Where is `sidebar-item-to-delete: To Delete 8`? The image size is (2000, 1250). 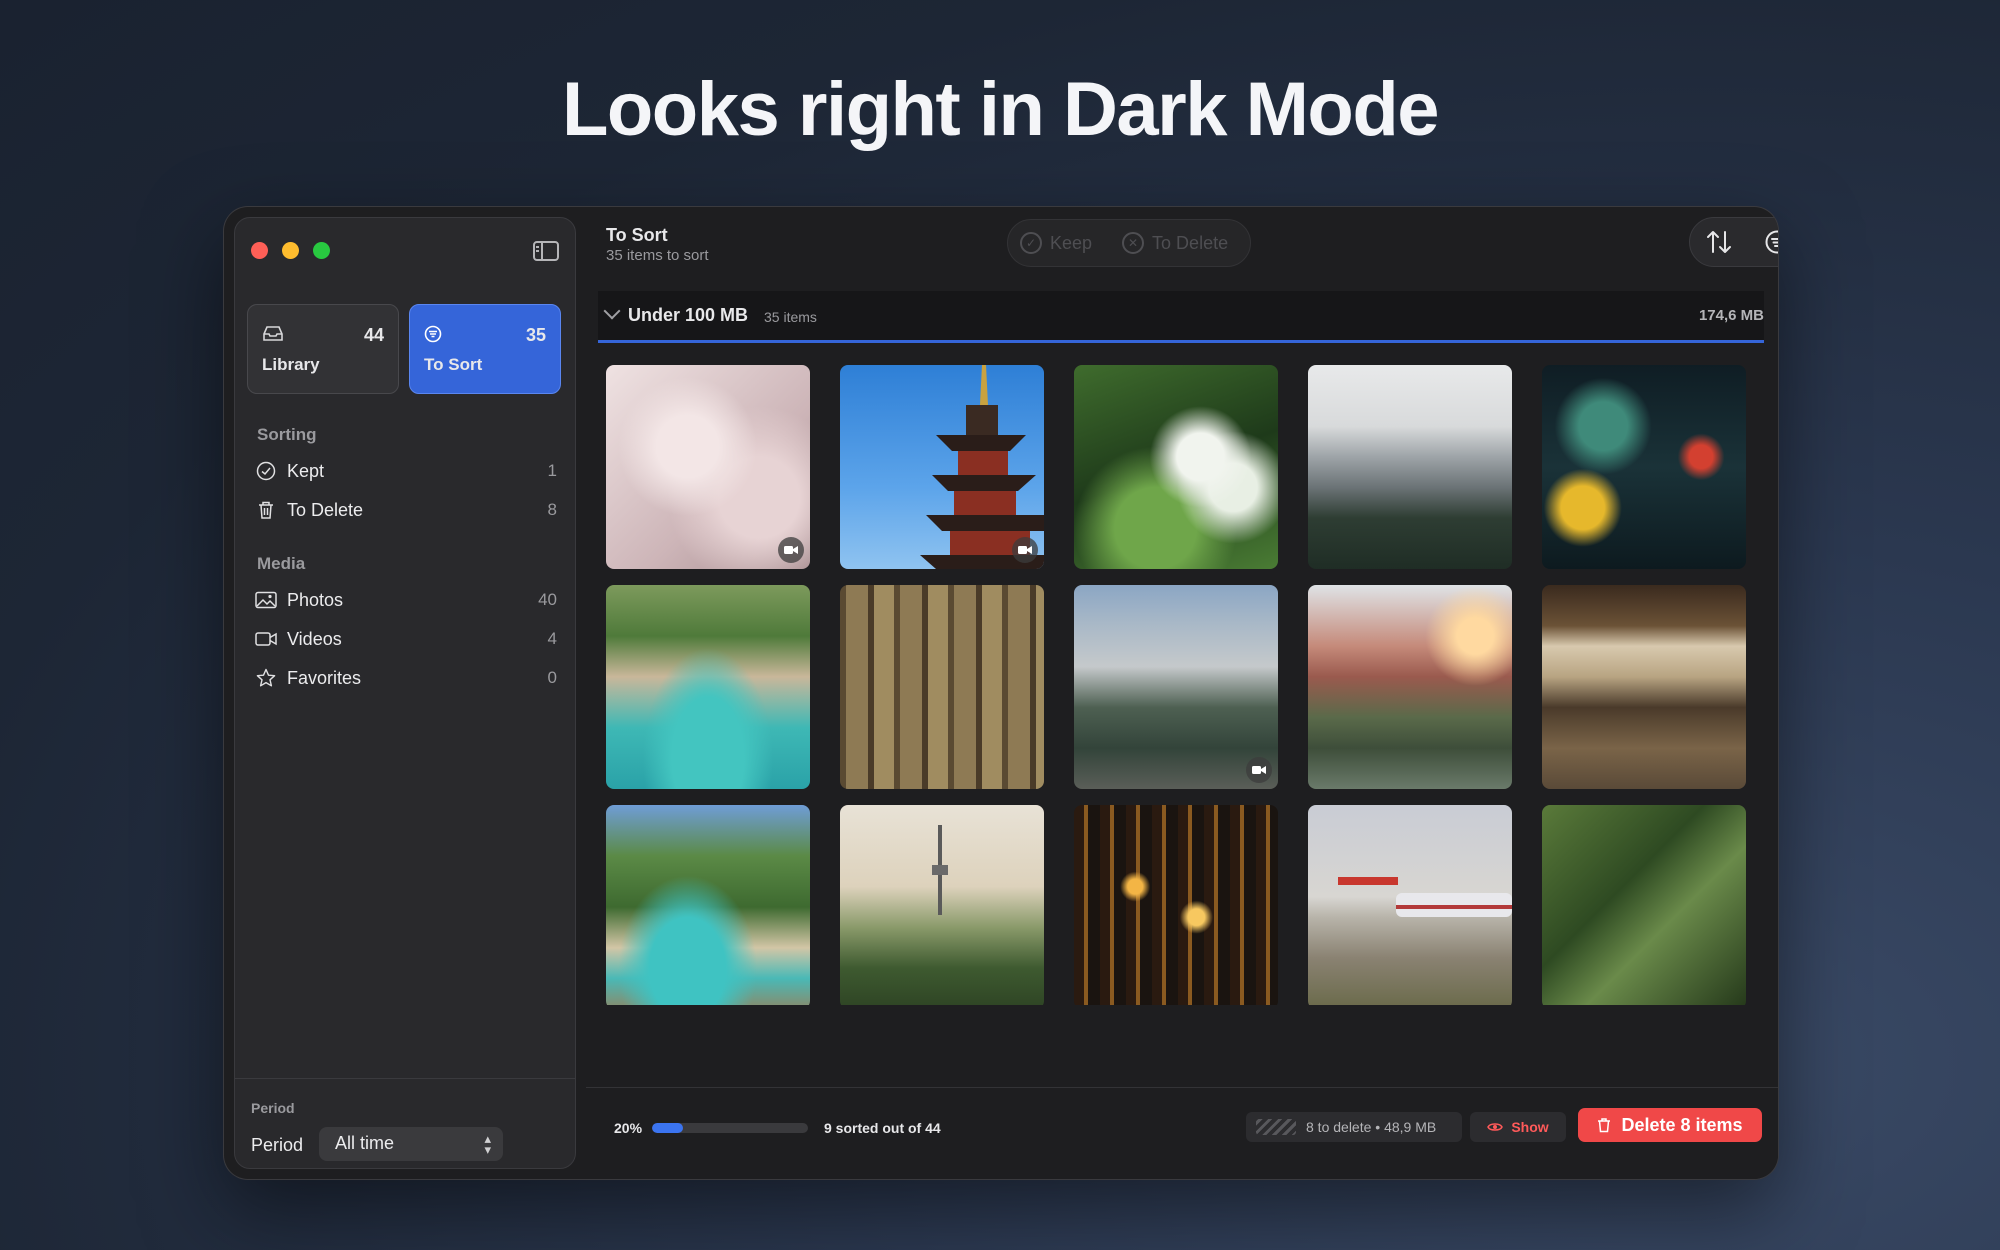
sidebar-item-to-delete: To Delete 8 is located at coordinates (406, 510).